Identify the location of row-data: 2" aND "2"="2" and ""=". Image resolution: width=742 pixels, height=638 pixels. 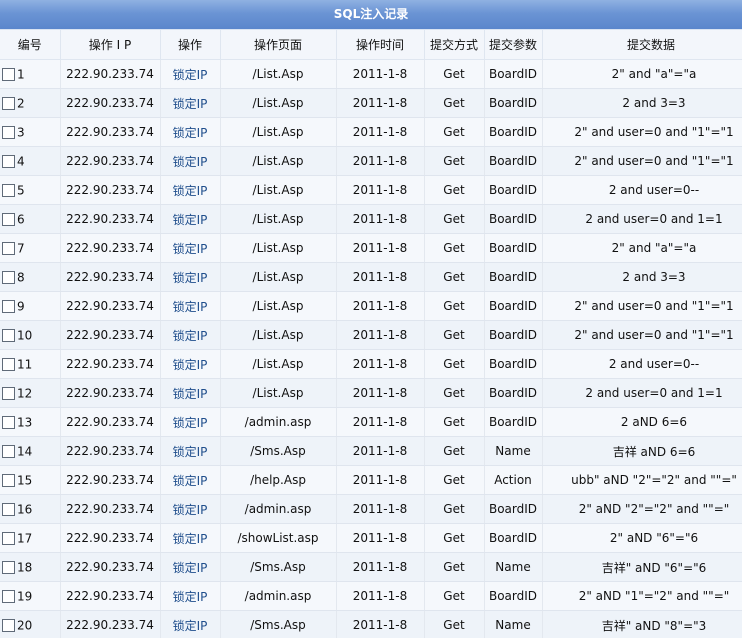
(642, 509).